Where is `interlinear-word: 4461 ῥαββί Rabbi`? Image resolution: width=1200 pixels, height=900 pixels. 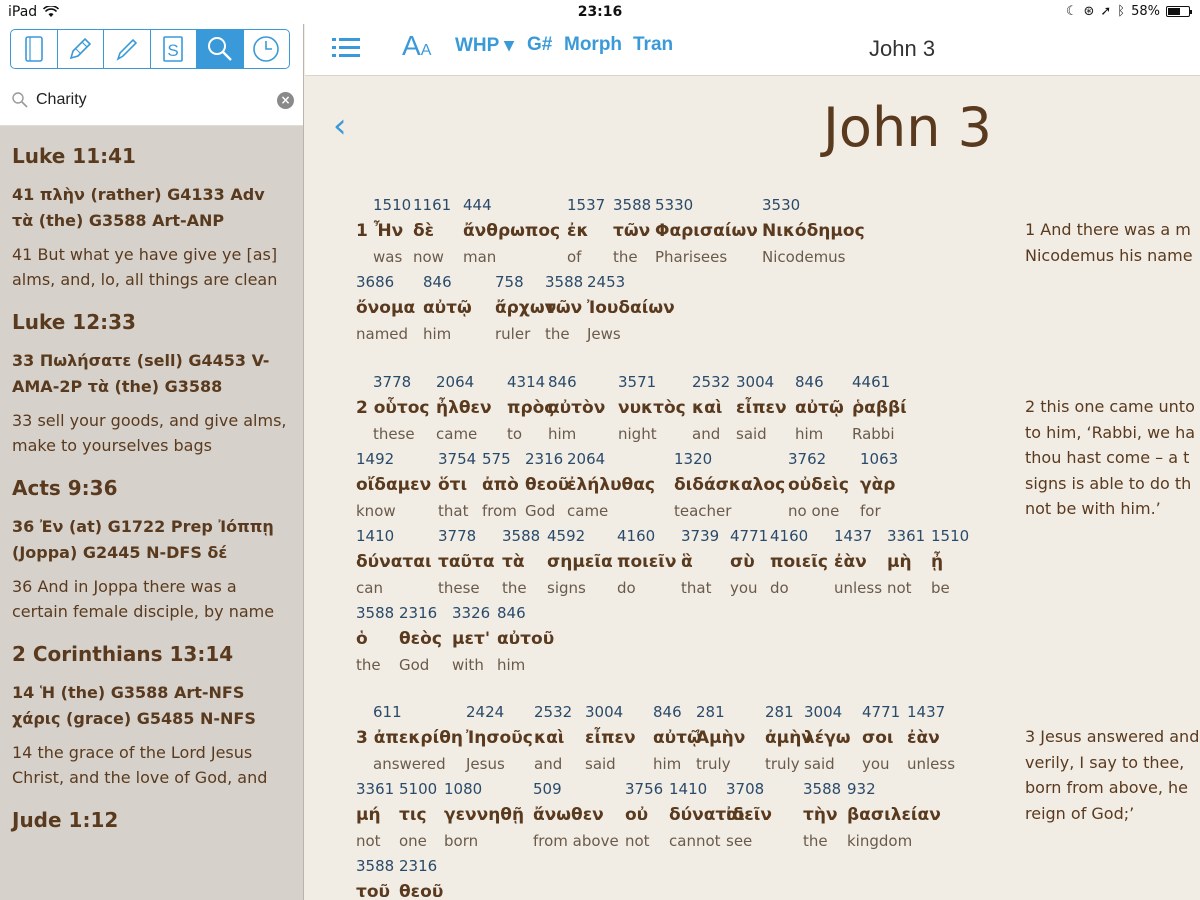
interlinear-word: 4461 ῥαββί Rabbi is located at coordinates (879, 408).